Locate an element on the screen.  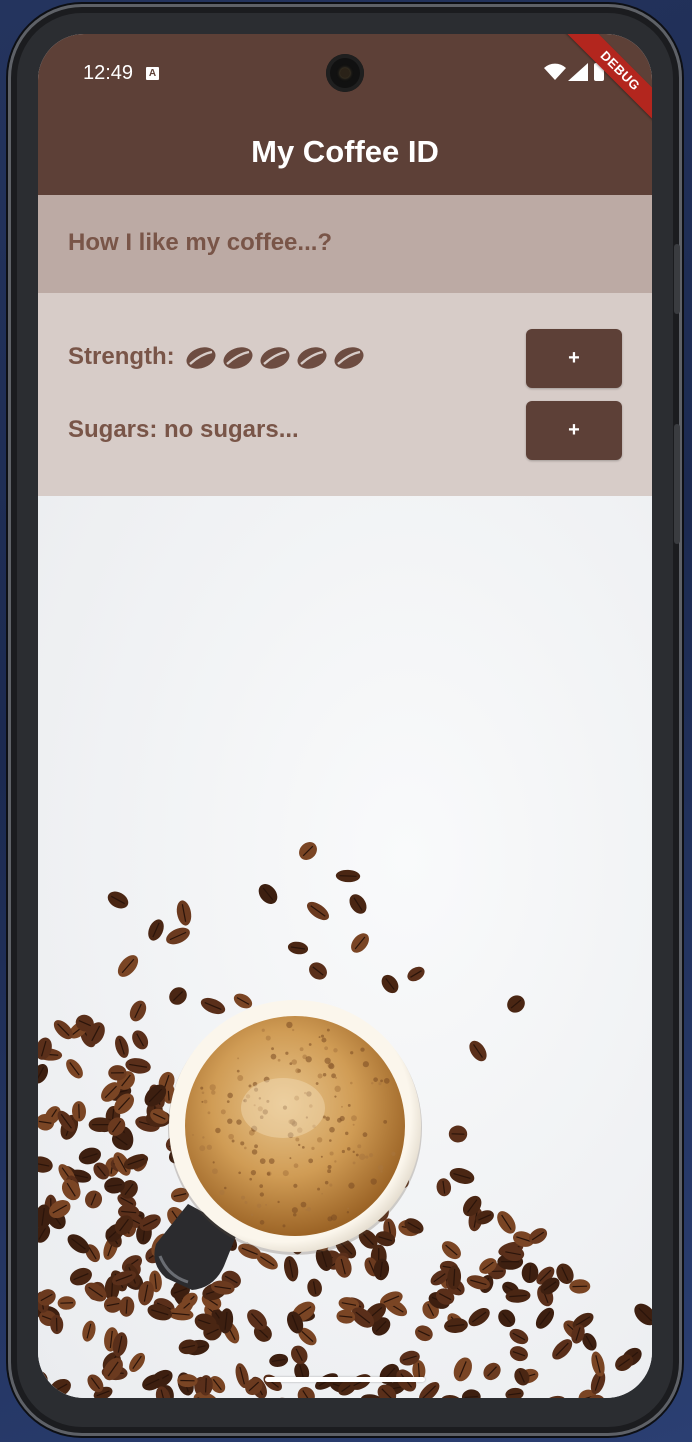
page-title: My Coffee ID is located at coordinates (345, 151).